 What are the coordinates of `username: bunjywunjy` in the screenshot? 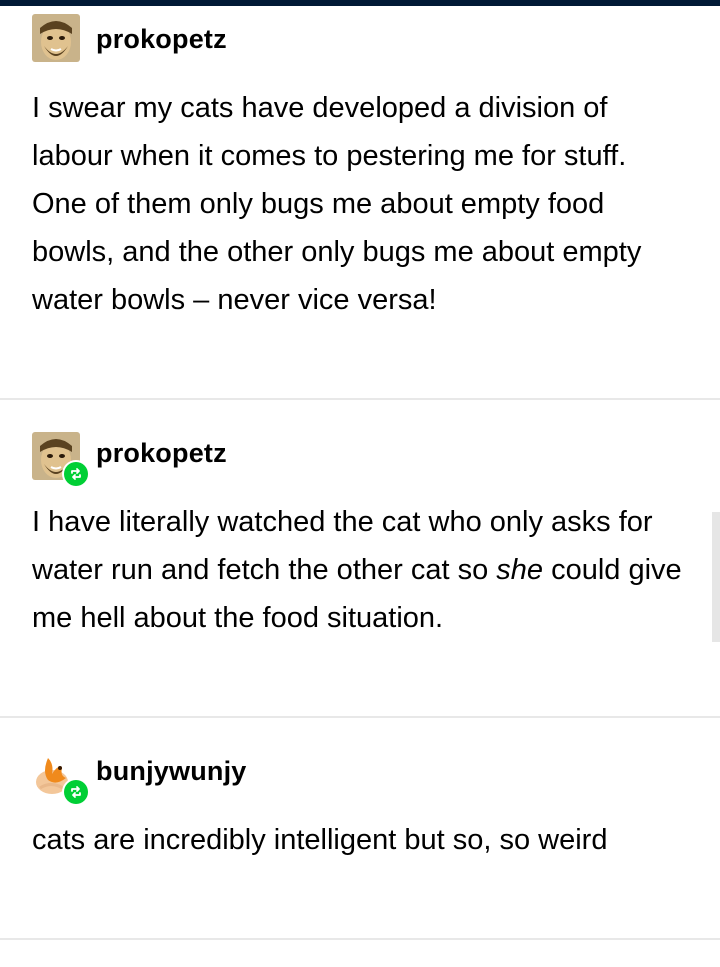 It's located at (171, 771).